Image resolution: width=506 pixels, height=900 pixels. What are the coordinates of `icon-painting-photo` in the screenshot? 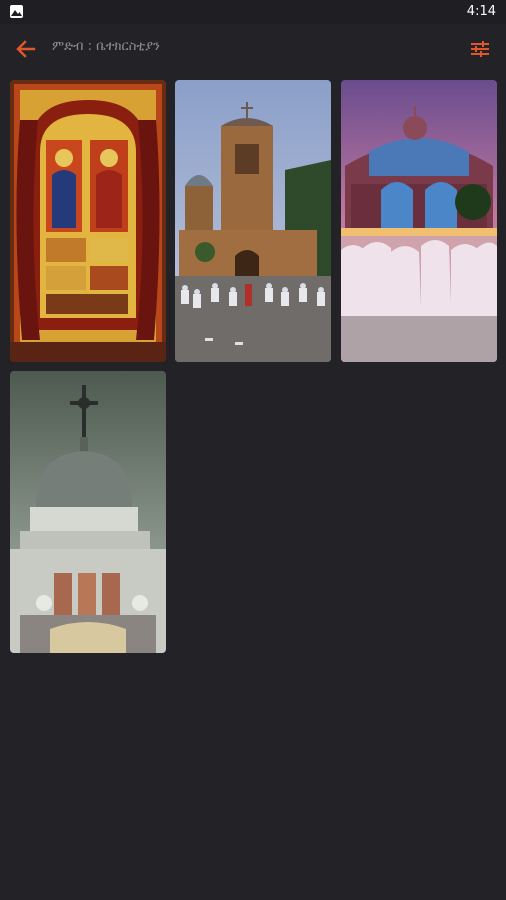 It's located at (88, 221).